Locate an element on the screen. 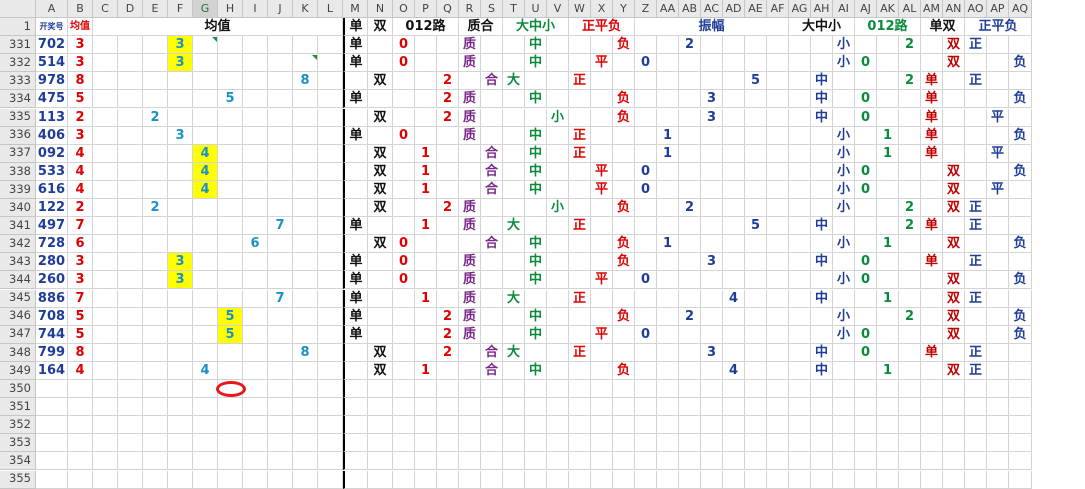  draw-number-cell: 616 is located at coordinates (52, 189).